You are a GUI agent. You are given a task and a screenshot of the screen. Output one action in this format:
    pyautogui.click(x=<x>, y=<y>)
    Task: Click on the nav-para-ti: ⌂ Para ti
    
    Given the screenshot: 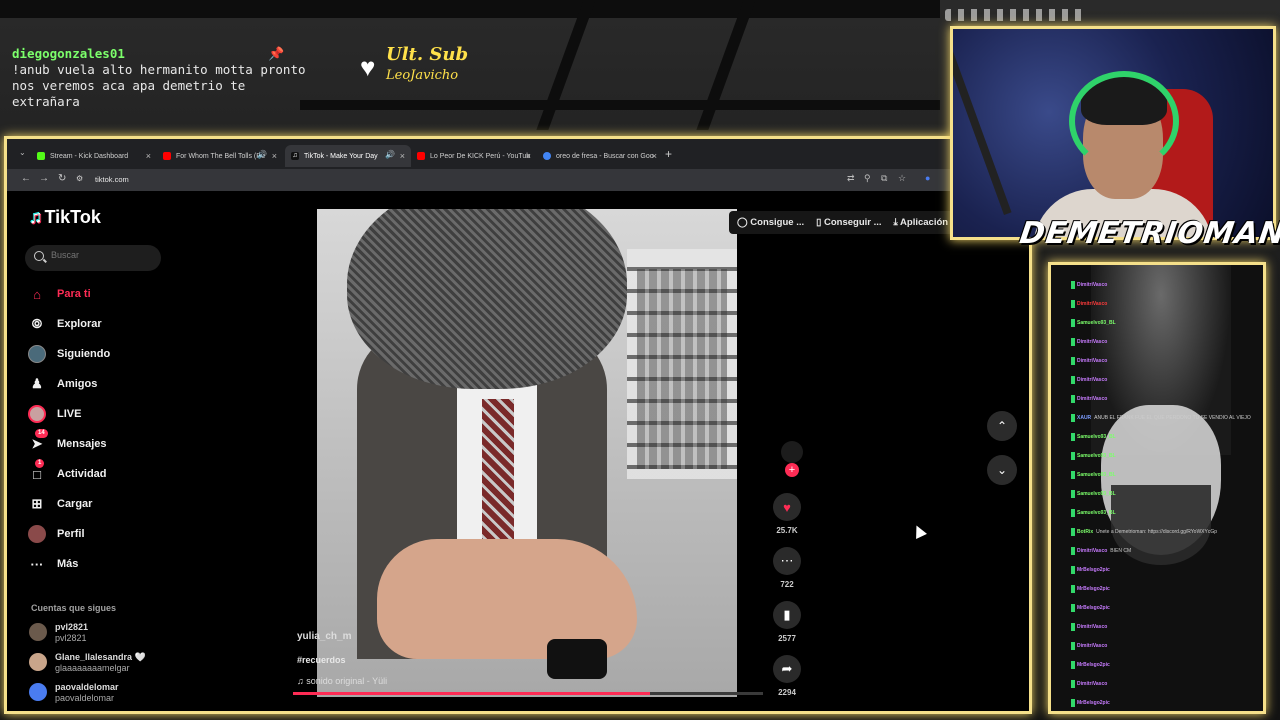 What is the action you would take?
    pyautogui.click(x=102, y=294)
    